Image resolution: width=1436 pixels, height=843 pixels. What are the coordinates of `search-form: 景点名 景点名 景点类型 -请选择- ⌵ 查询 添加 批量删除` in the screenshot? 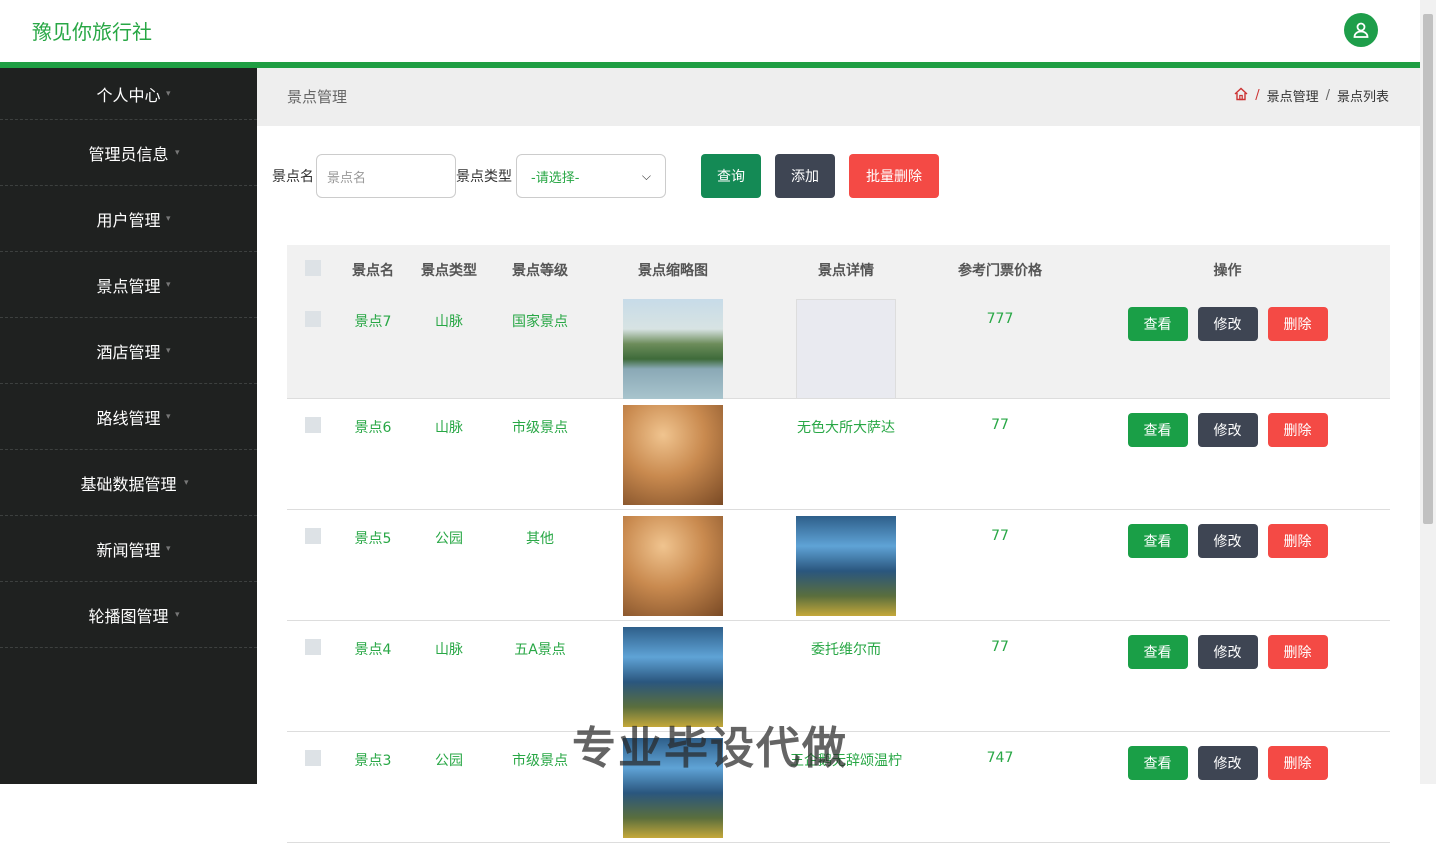 It's located at (605, 176).